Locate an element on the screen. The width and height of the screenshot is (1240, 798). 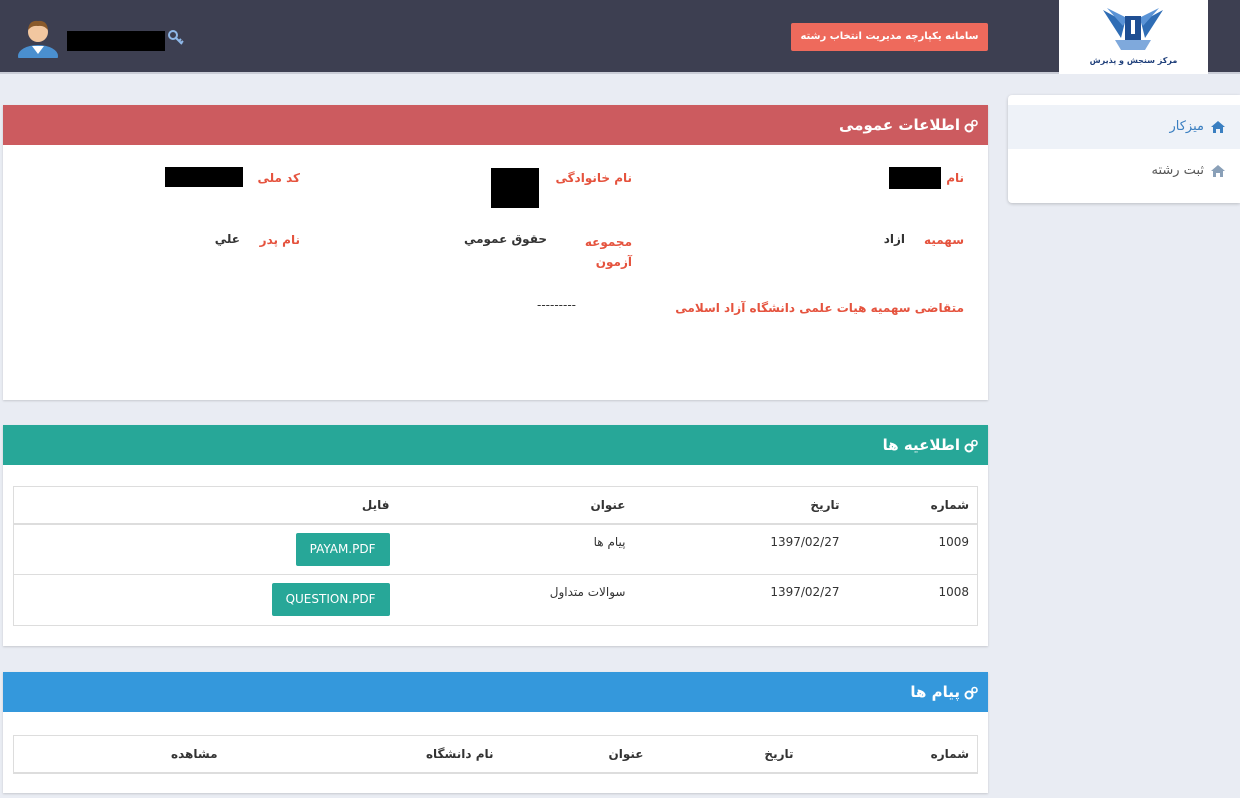
user-avatar-icon is located at coordinates (38, 37).